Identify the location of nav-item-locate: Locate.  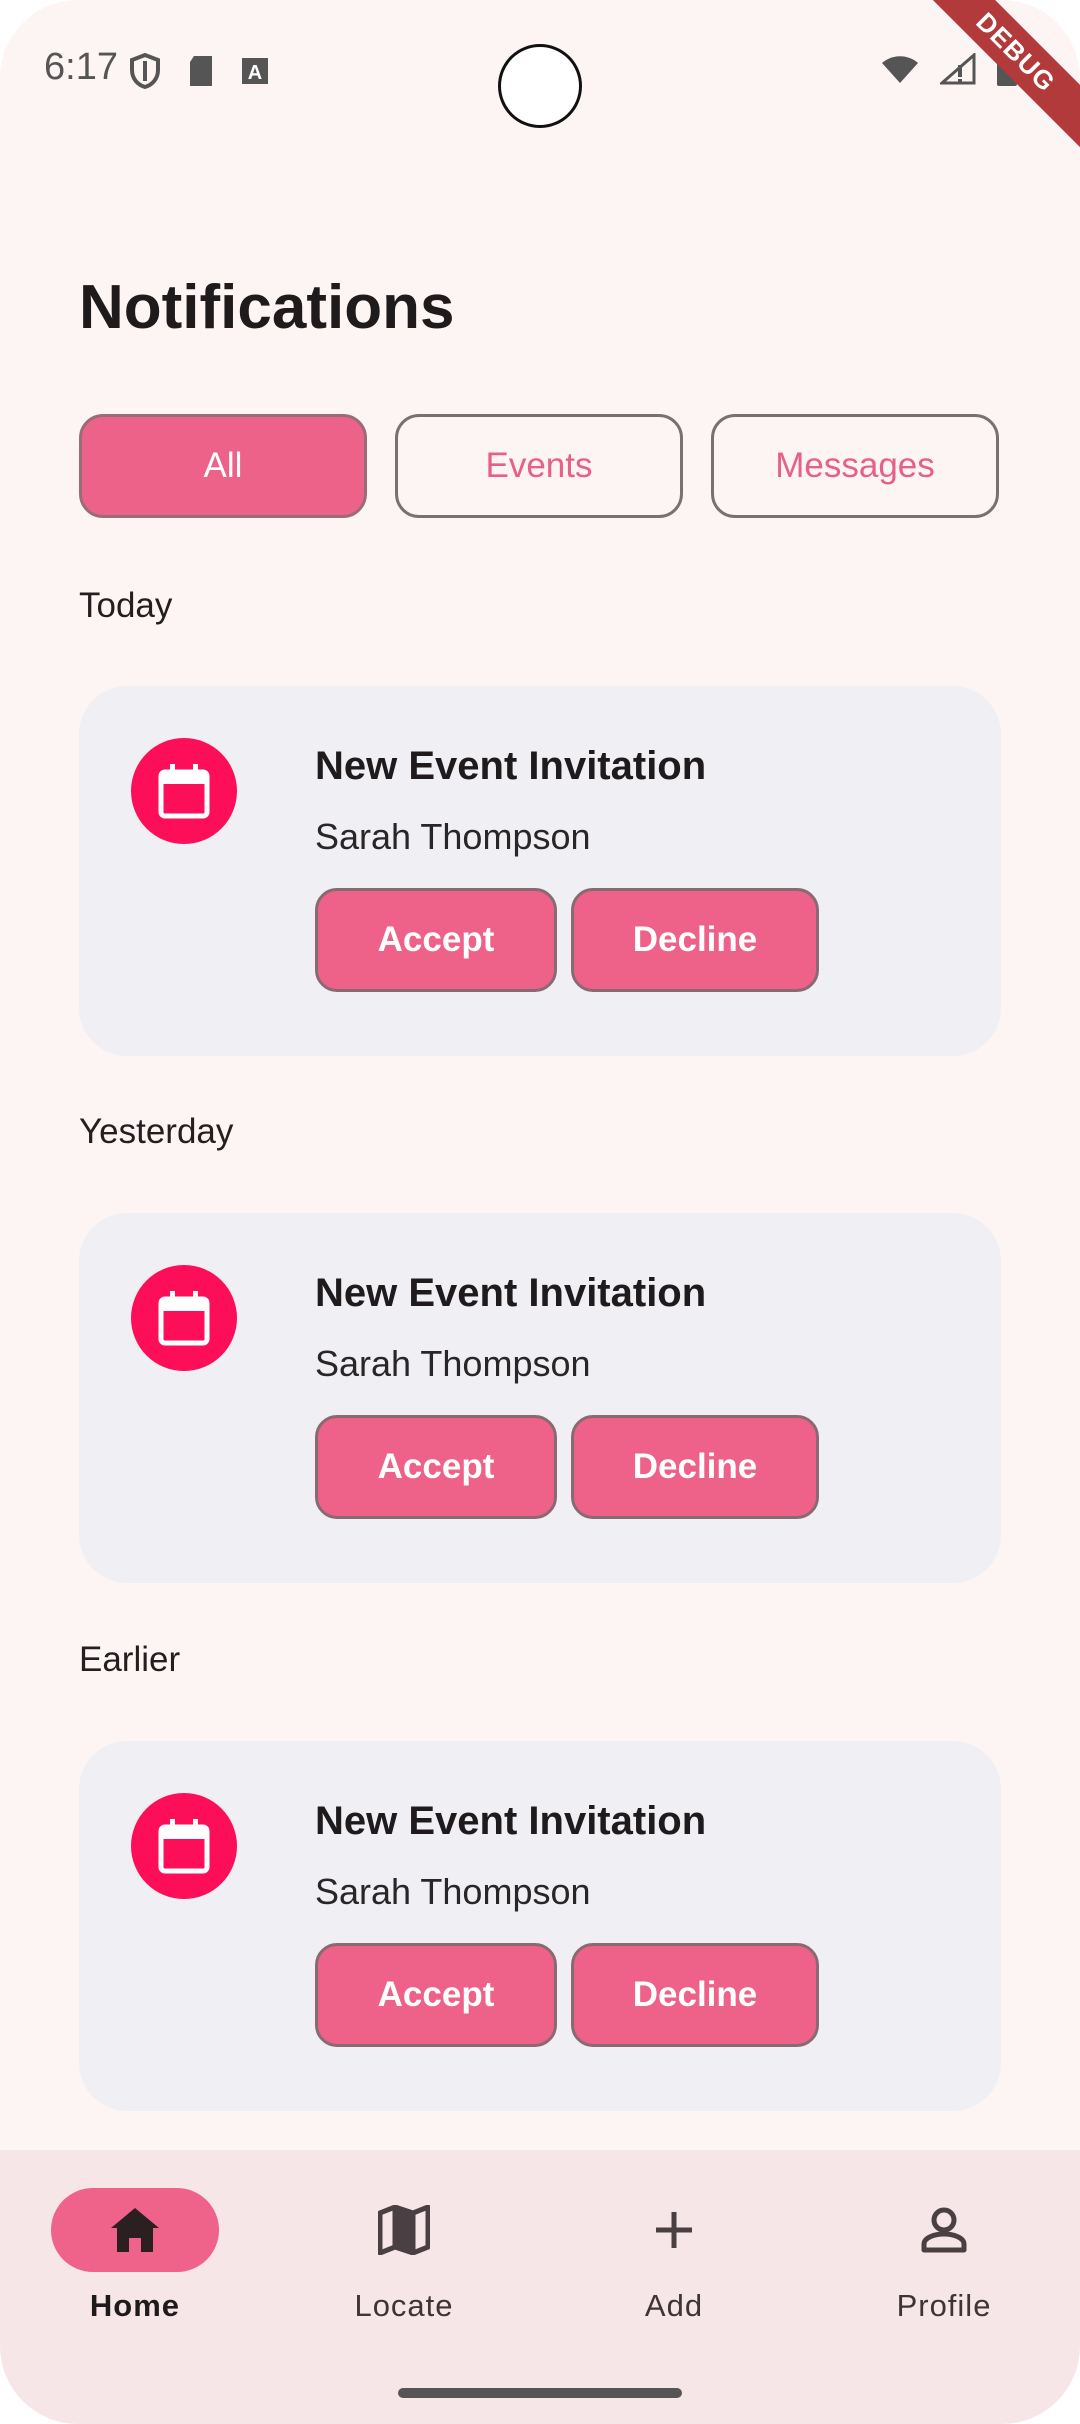
(404, 2256).